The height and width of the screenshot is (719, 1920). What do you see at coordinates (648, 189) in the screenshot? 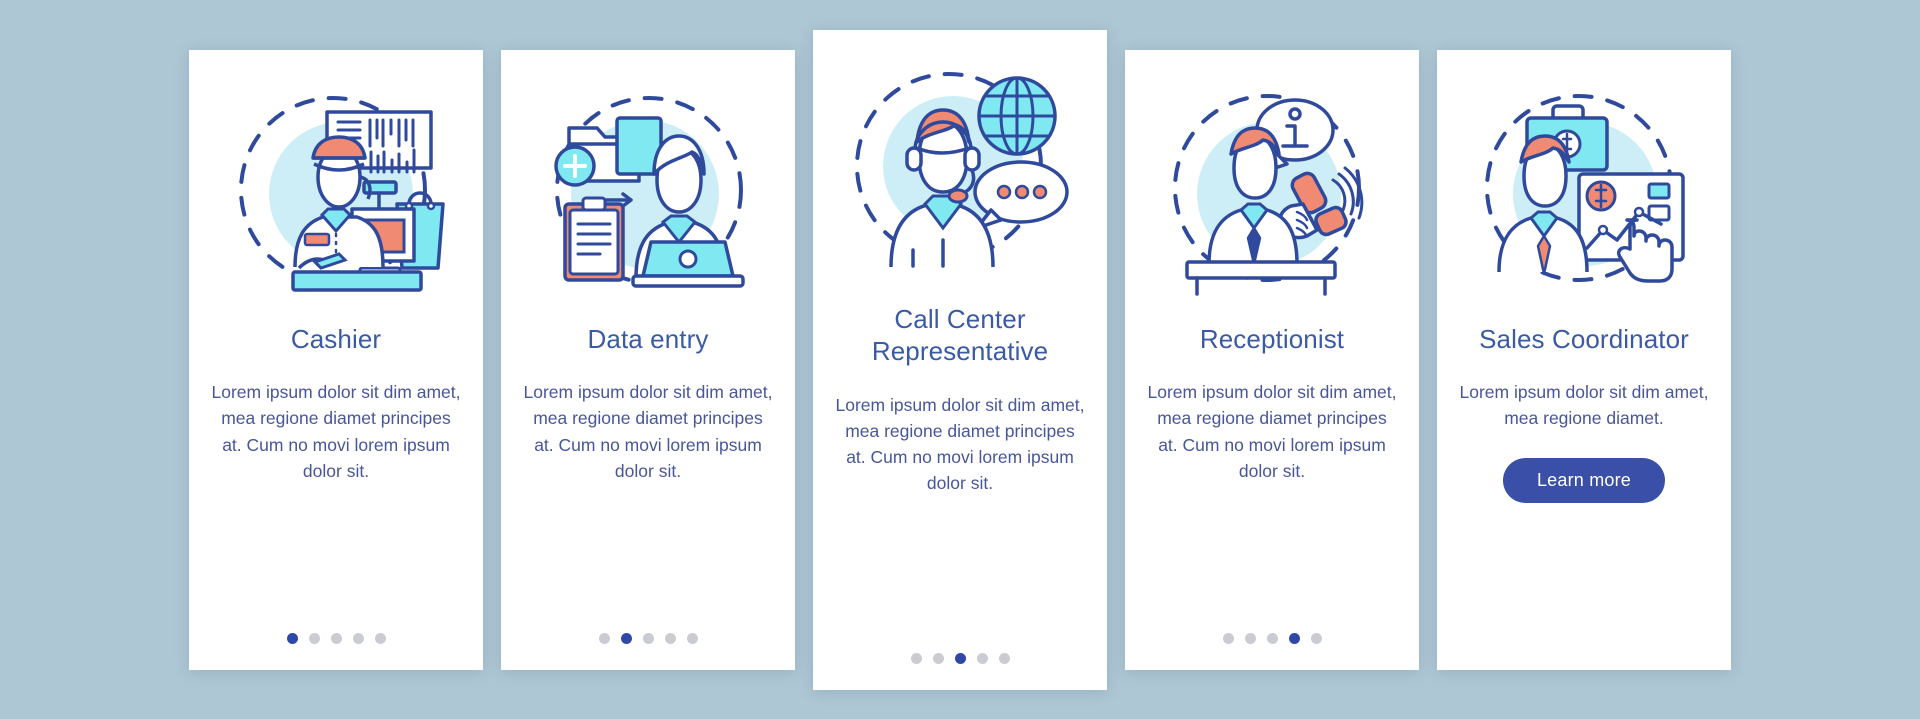
I see `data-entry-illustration` at bounding box center [648, 189].